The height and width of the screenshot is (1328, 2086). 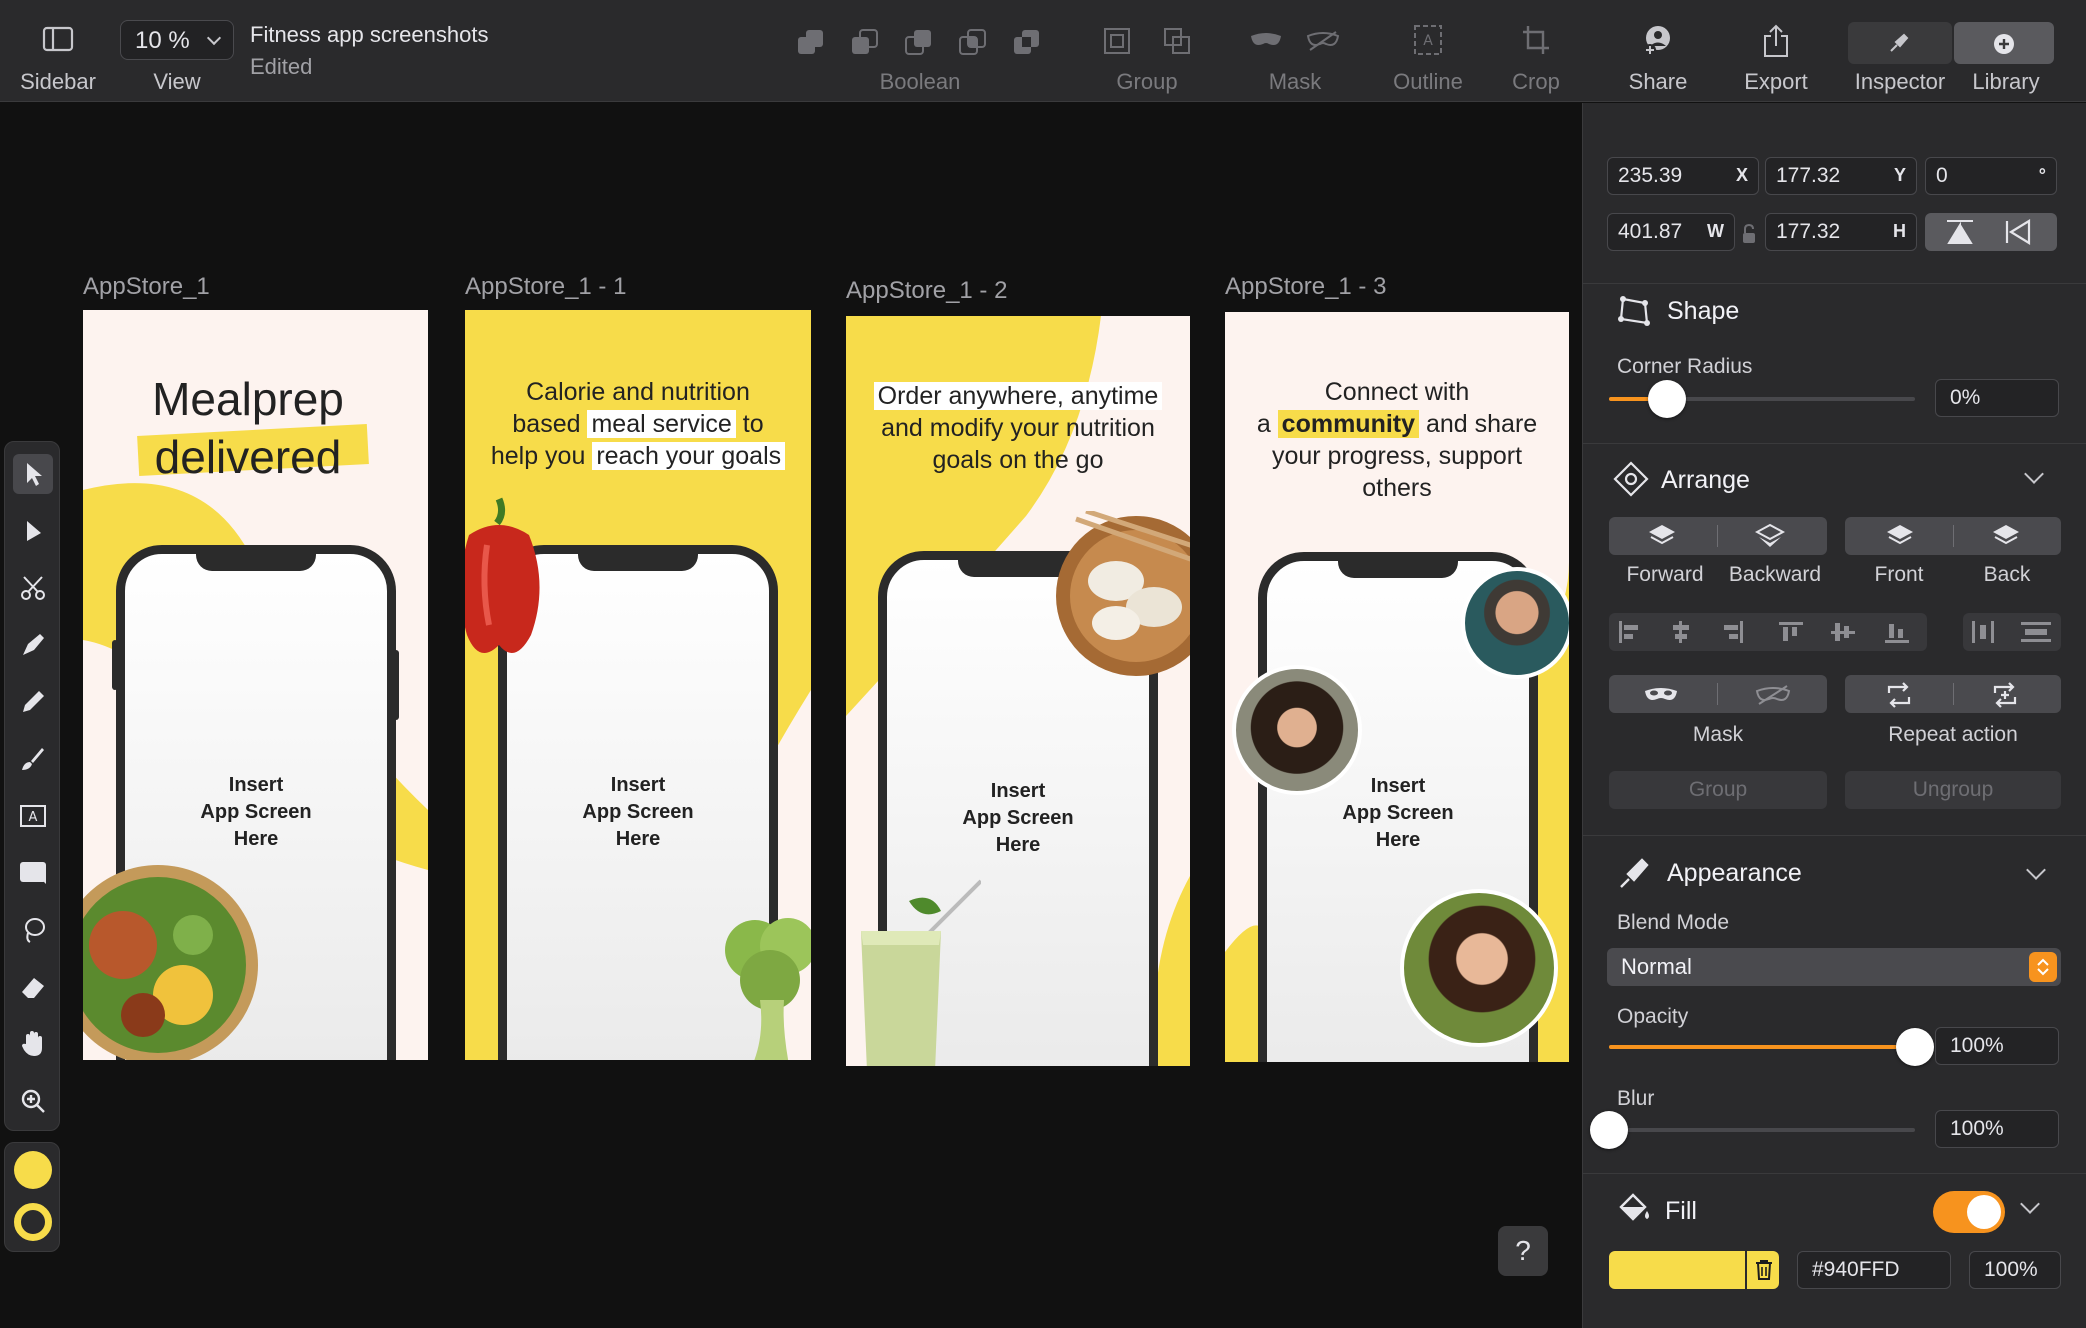 What do you see at coordinates (1960, 232) in the screenshot?
I see `flip-vertical-icon` at bounding box center [1960, 232].